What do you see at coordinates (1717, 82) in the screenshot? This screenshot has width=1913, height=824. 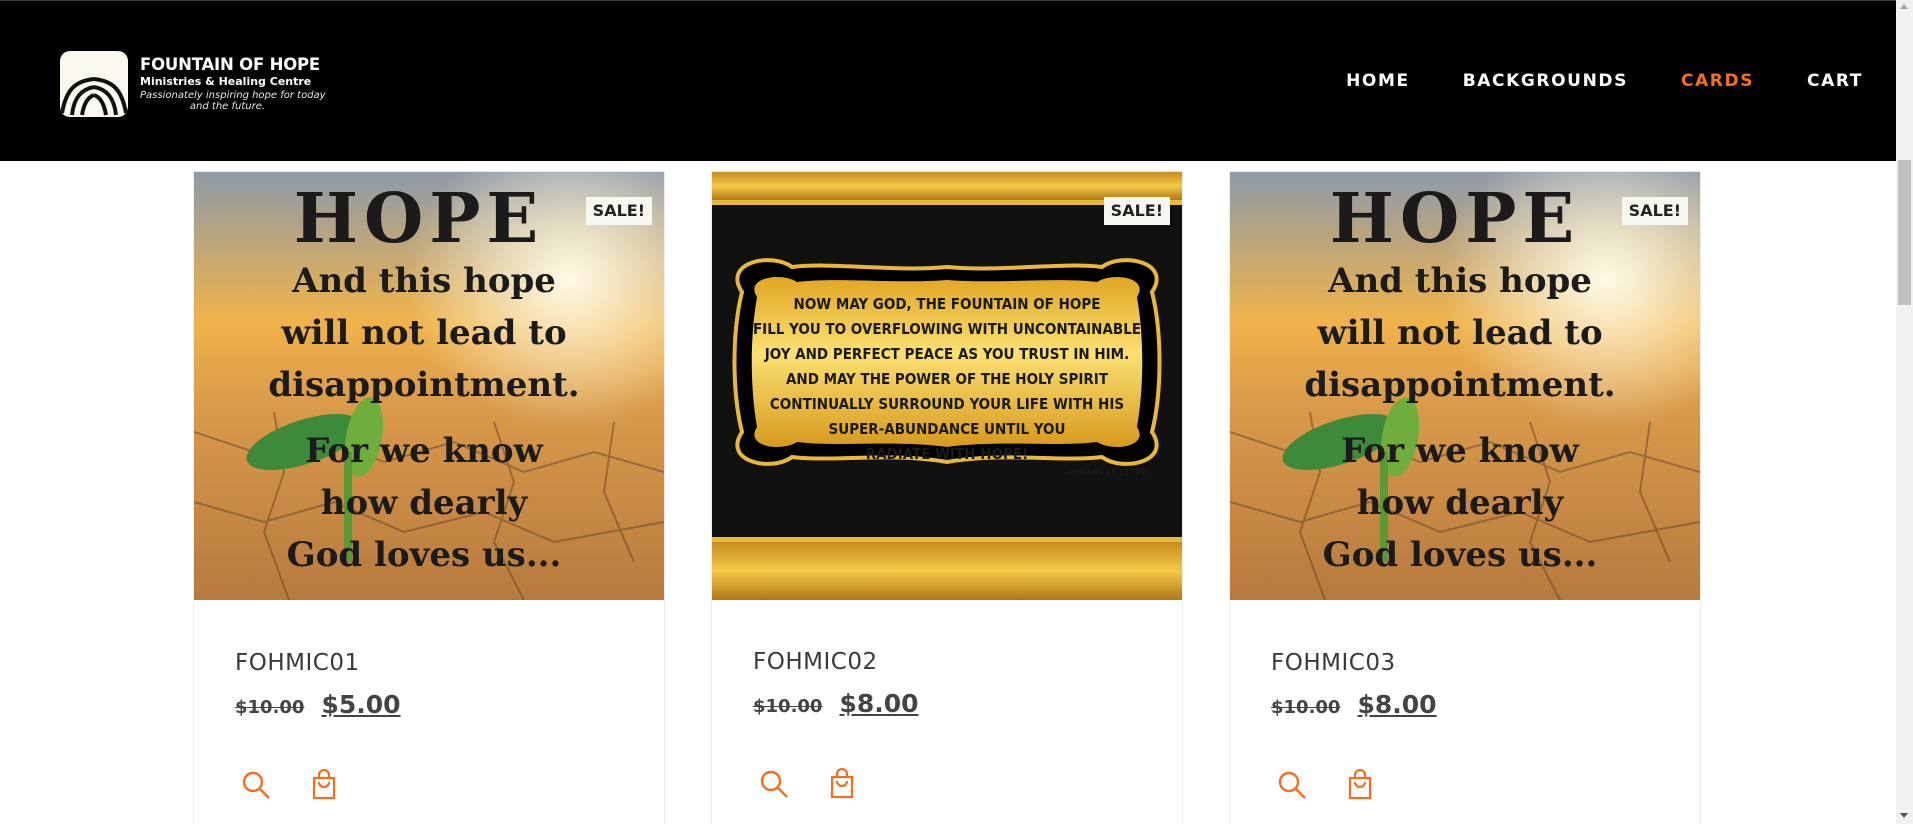 I see `nav-cards: CARDS` at bounding box center [1717, 82].